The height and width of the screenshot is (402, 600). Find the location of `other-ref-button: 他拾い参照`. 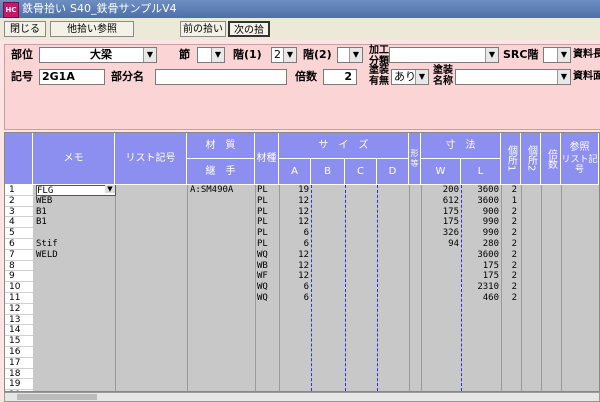

other-ref-button: 他拾い参照 is located at coordinates (92, 29).